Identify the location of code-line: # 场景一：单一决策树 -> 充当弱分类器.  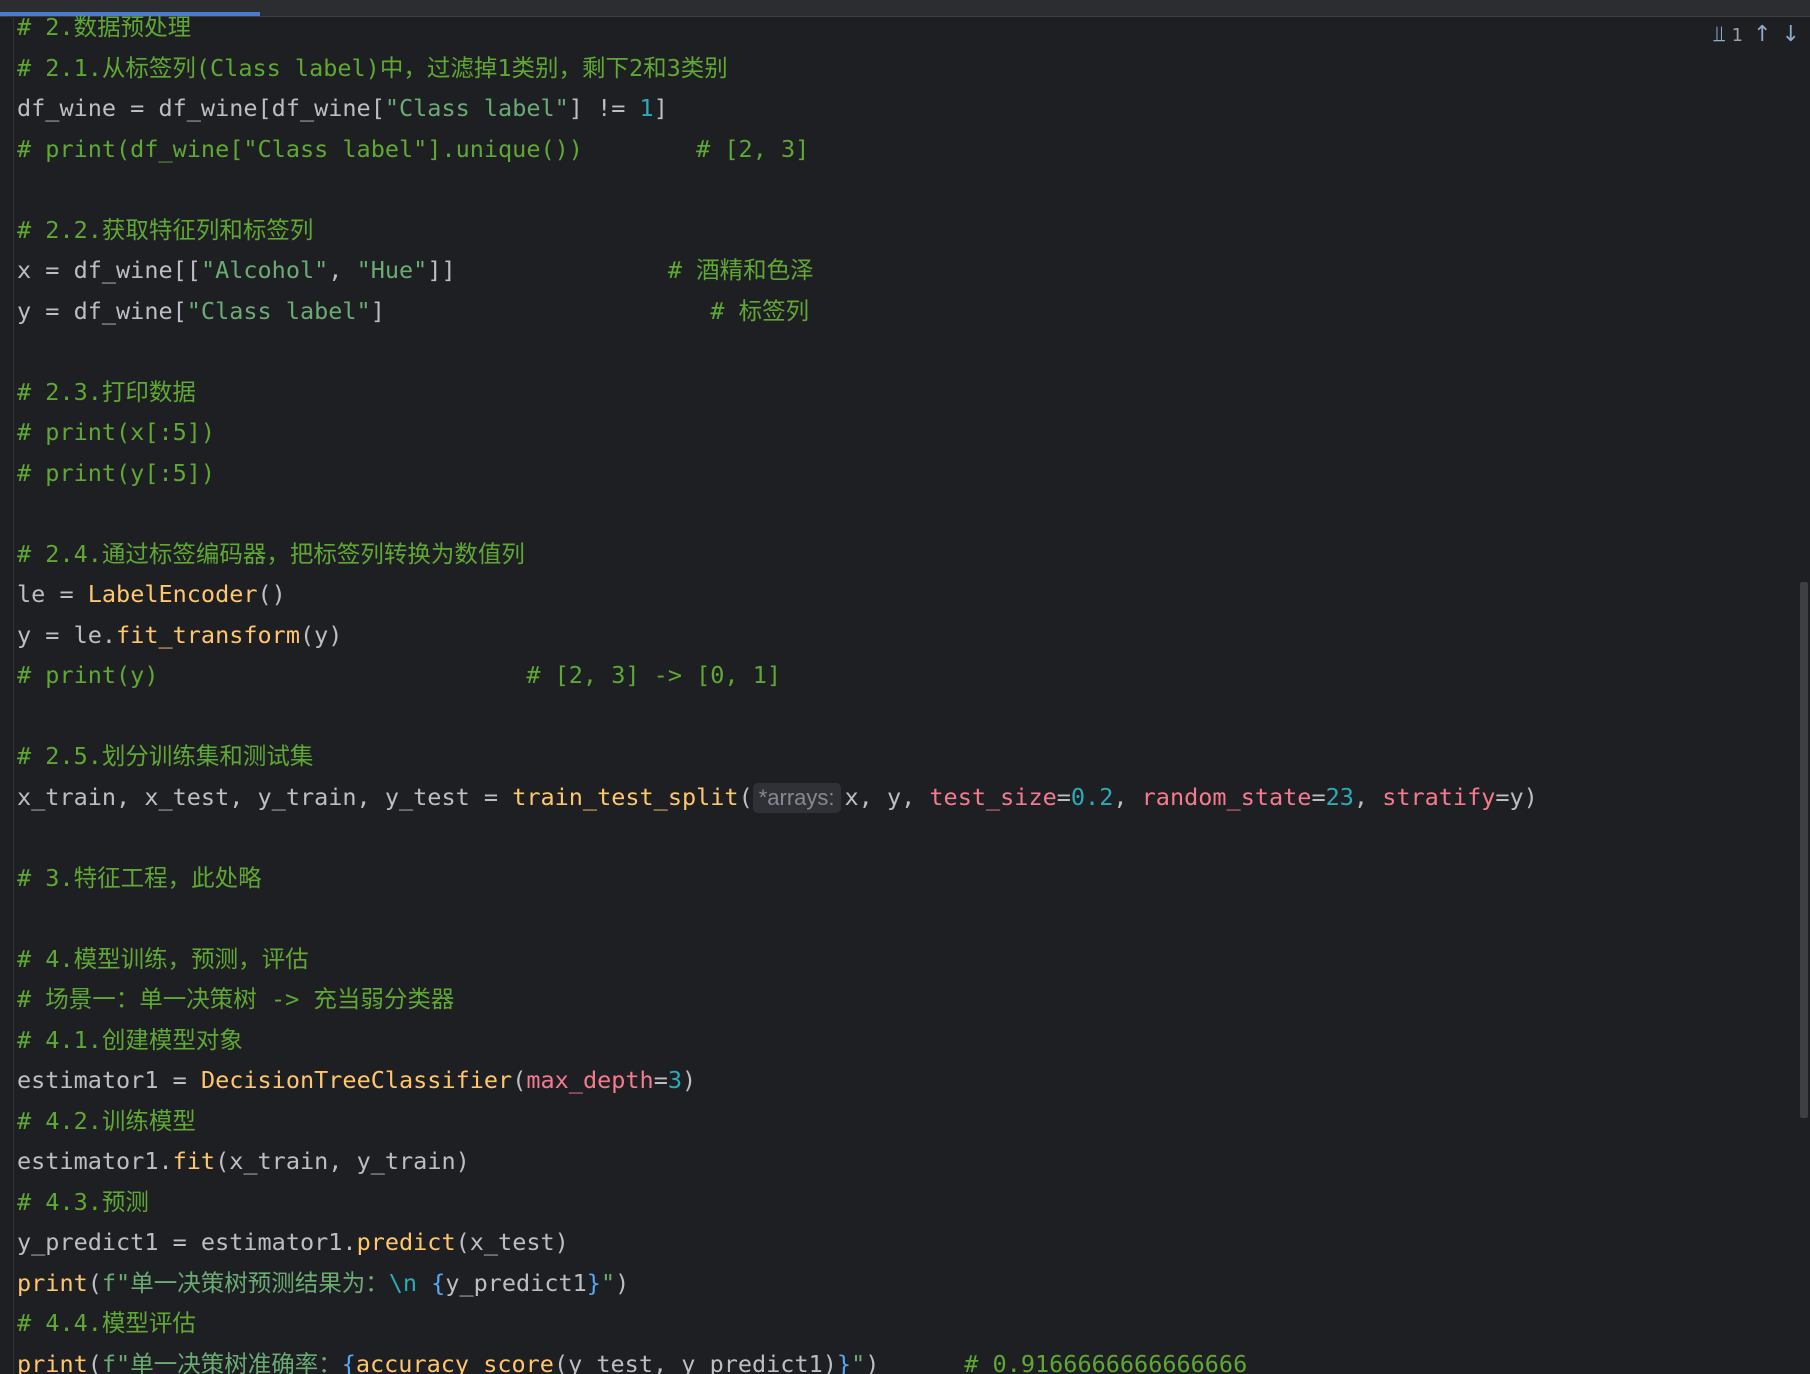
(895, 999).